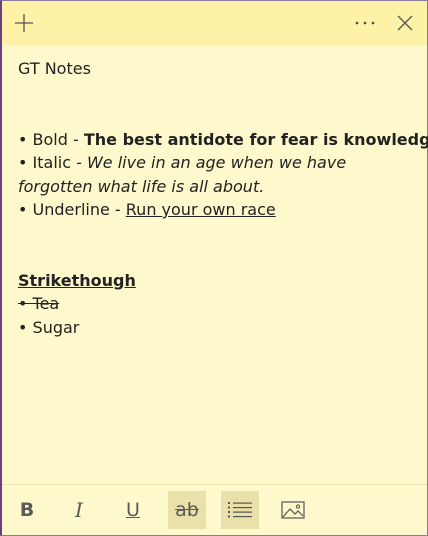 The height and width of the screenshot is (536, 428). I want to click on bold-button: B, so click(27, 510).